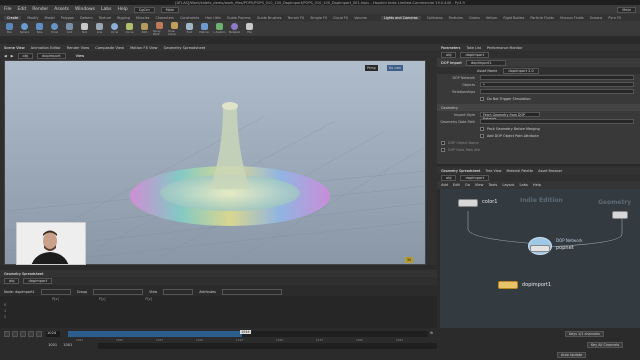  I want to click on shelf-tab-hair-utils: Hair Utils, so click(213, 18).